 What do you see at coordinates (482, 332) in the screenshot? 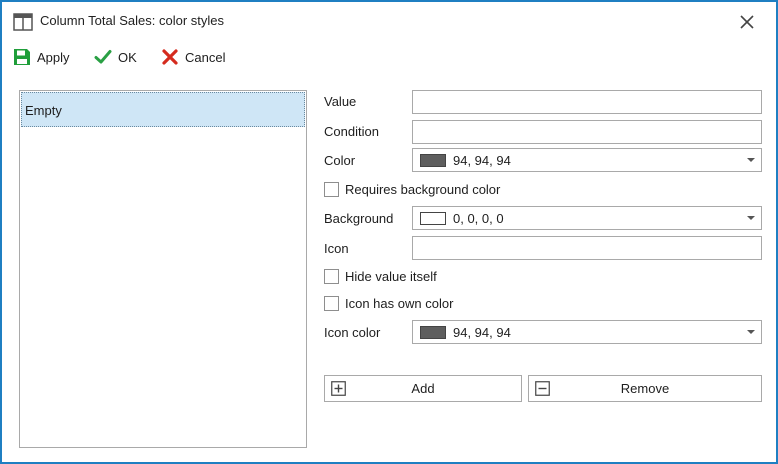
I see `icon-color-value: 94, 94, 94` at bounding box center [482, 332].